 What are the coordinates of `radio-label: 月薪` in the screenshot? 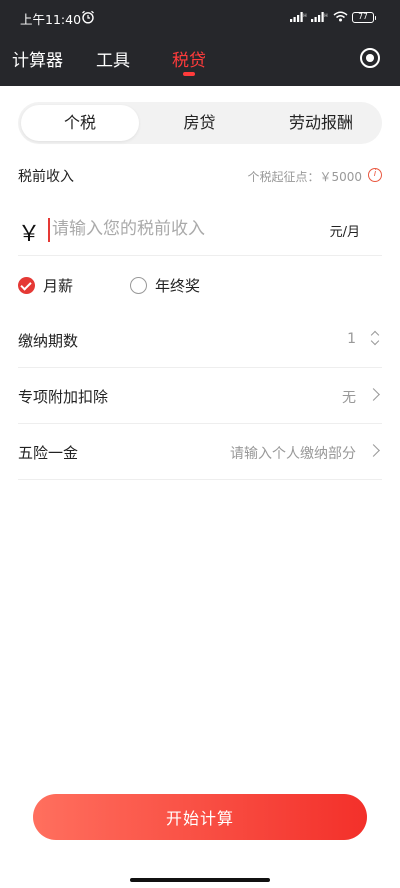 It's located at (58, 286).